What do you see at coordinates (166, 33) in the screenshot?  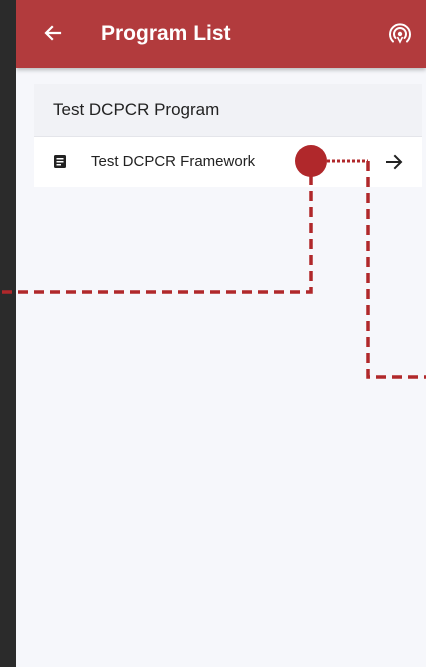 I see `page-title: Program List` at bounding box center [166, 33].